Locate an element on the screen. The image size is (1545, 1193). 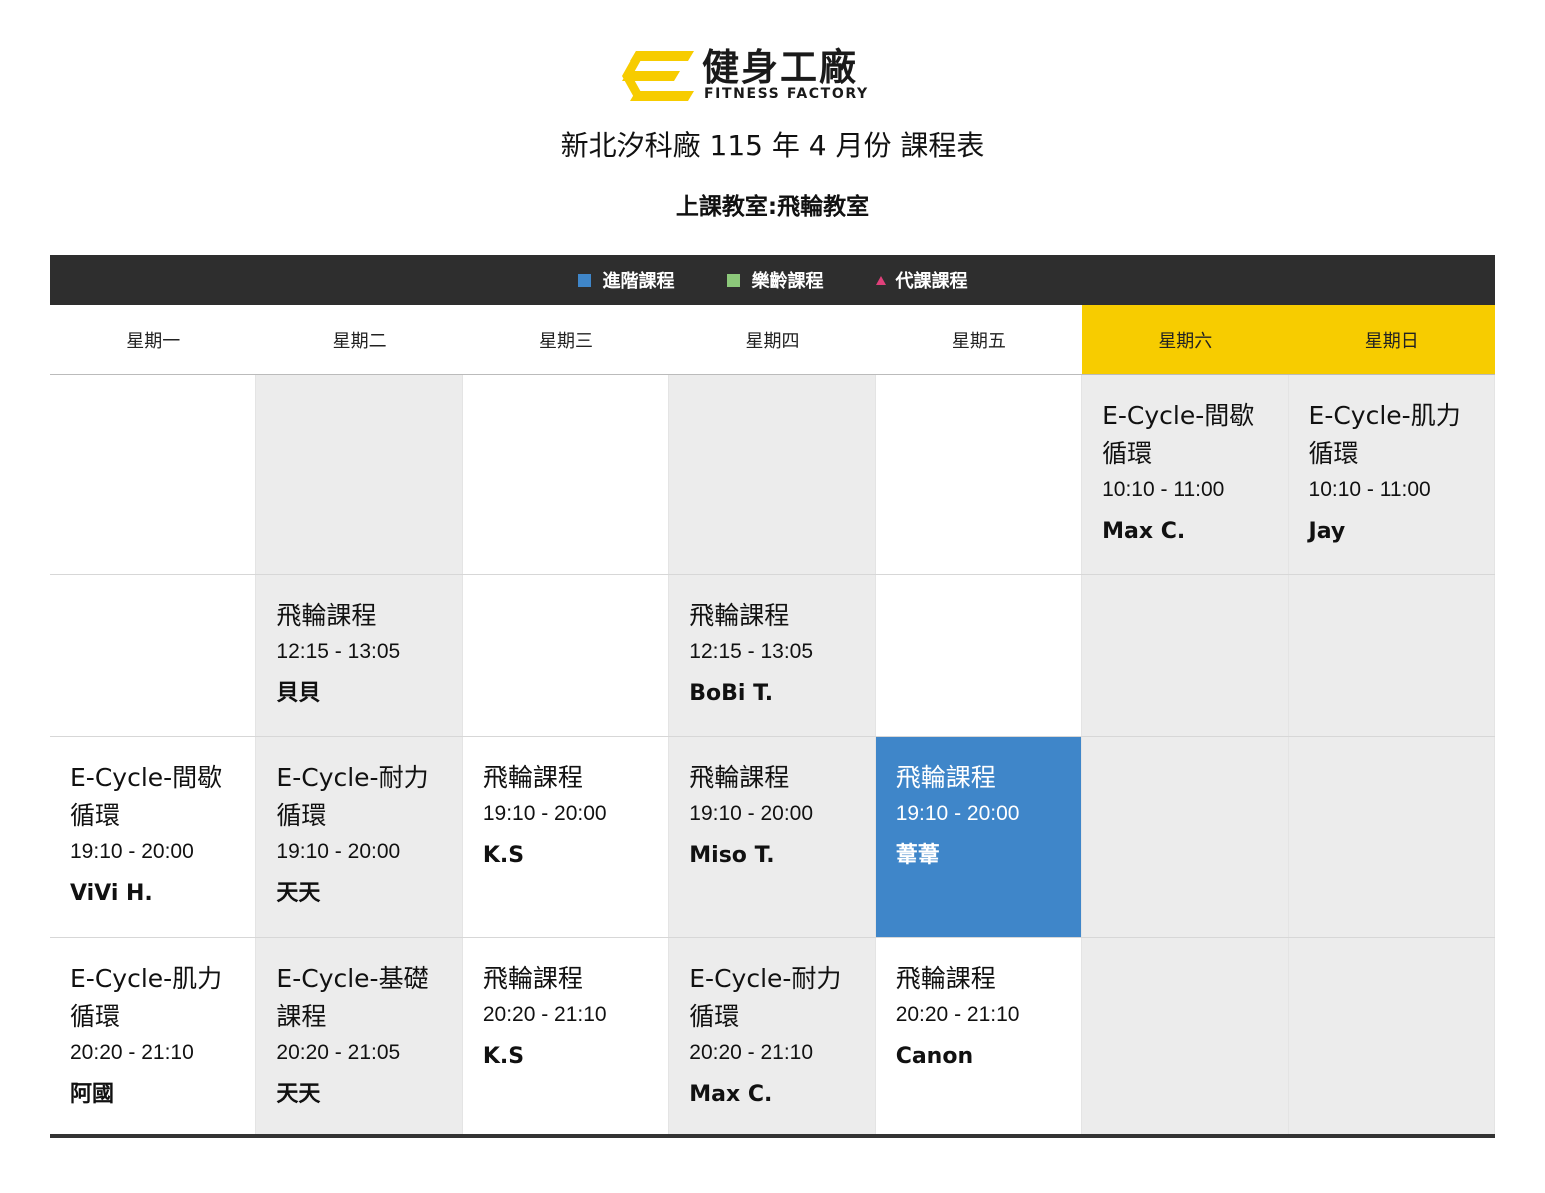
page-title: 新北汐科廠 115 年 4 月份 課程表 is located at coordinates (772, 145).